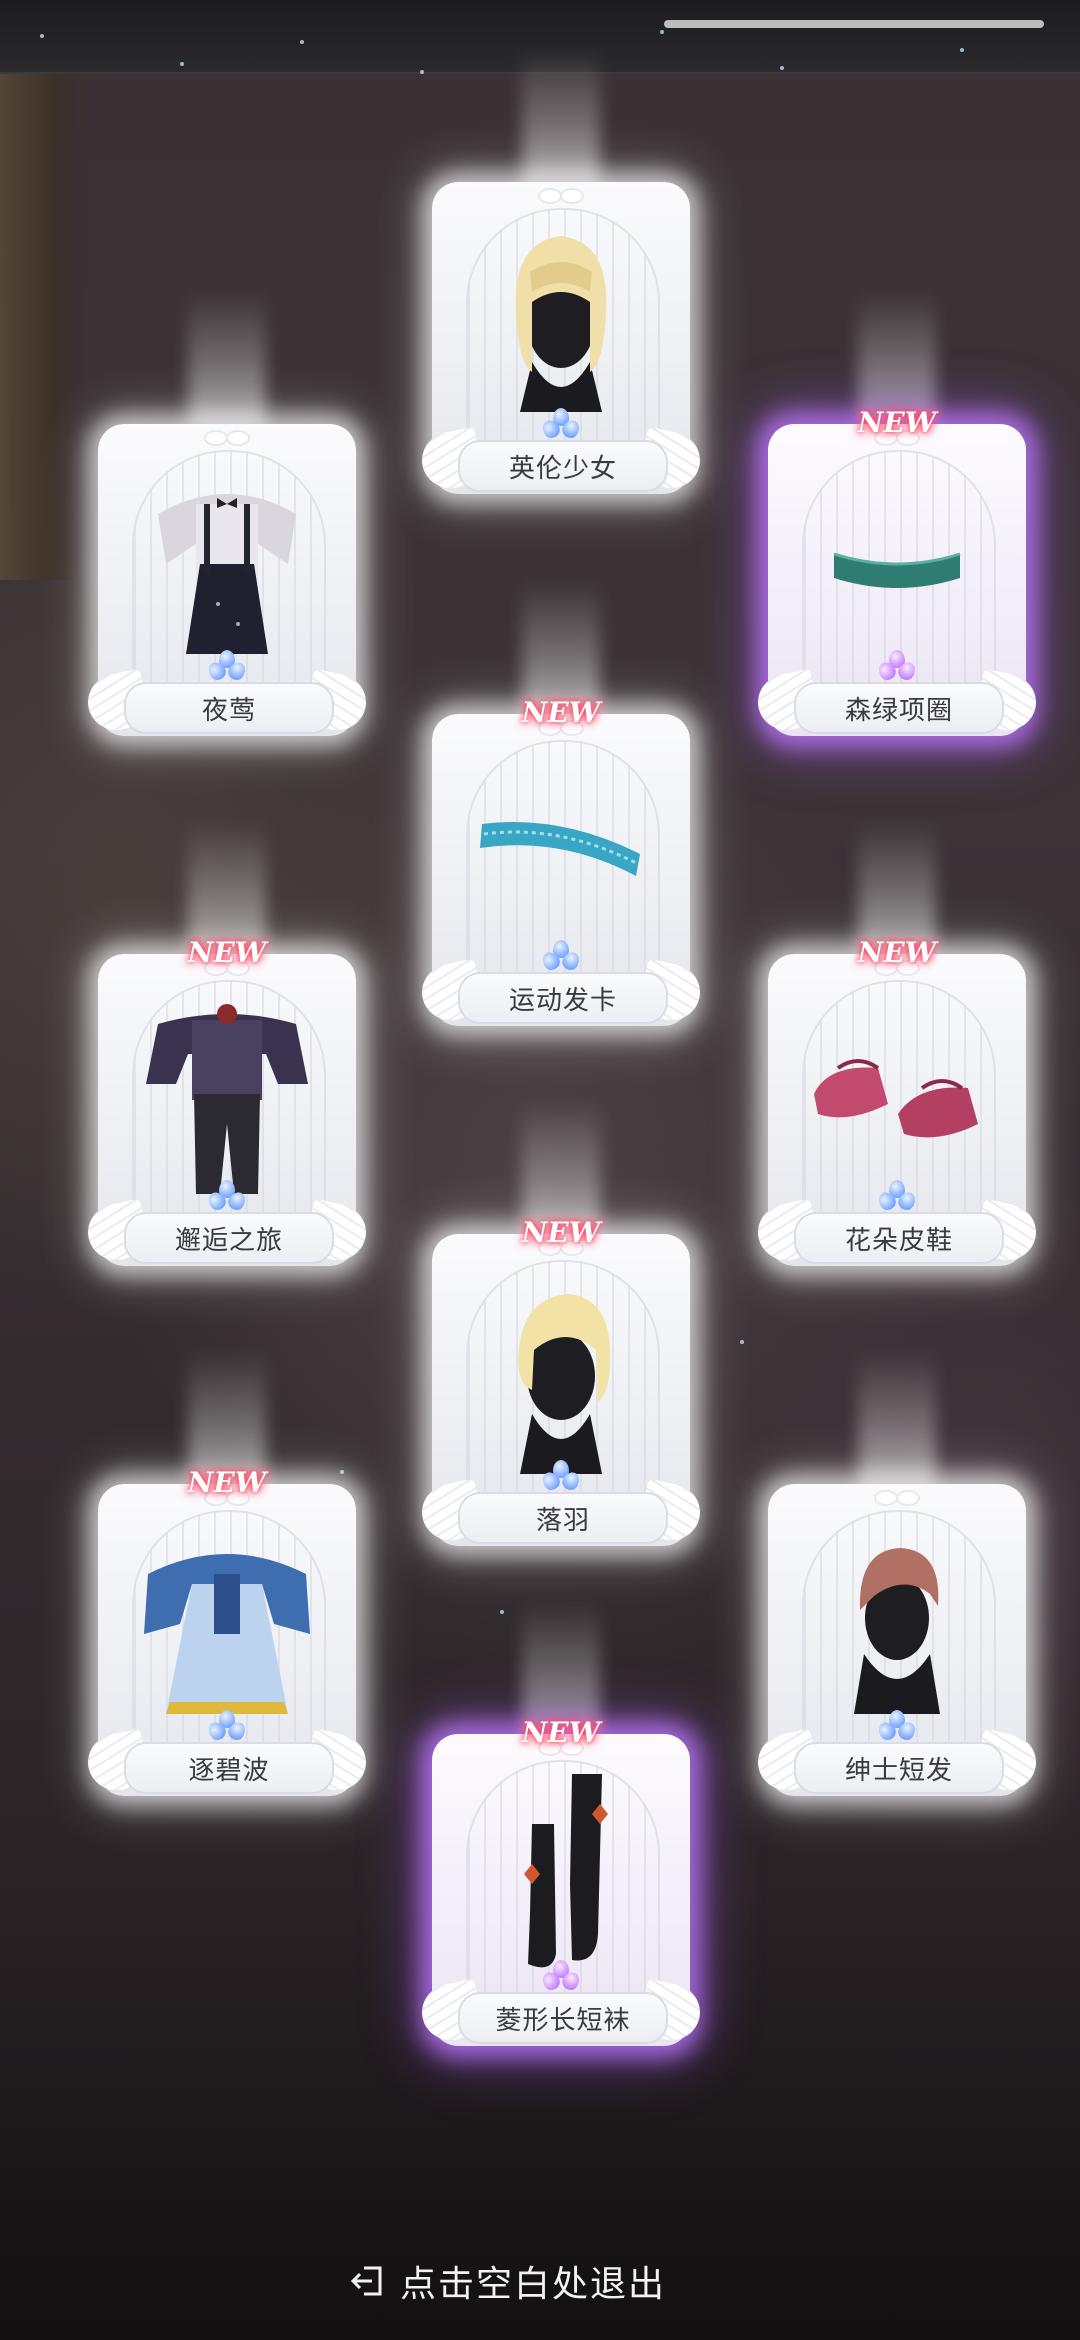 This screenshot has height=2340, width=1080. I want to click on card-label: 夜莺, so click(229, 708).